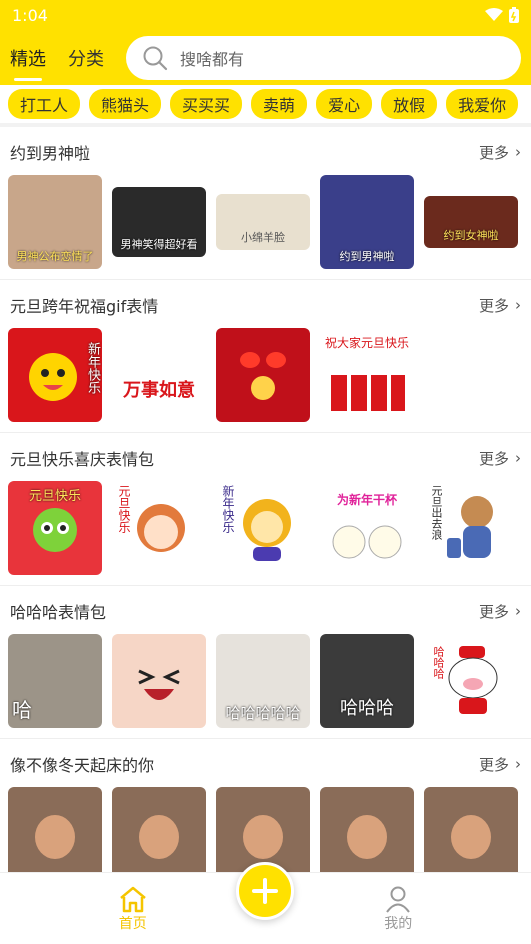  I want to click on sticker-caption: 祝大家元旦快乐, so click(366, 343).